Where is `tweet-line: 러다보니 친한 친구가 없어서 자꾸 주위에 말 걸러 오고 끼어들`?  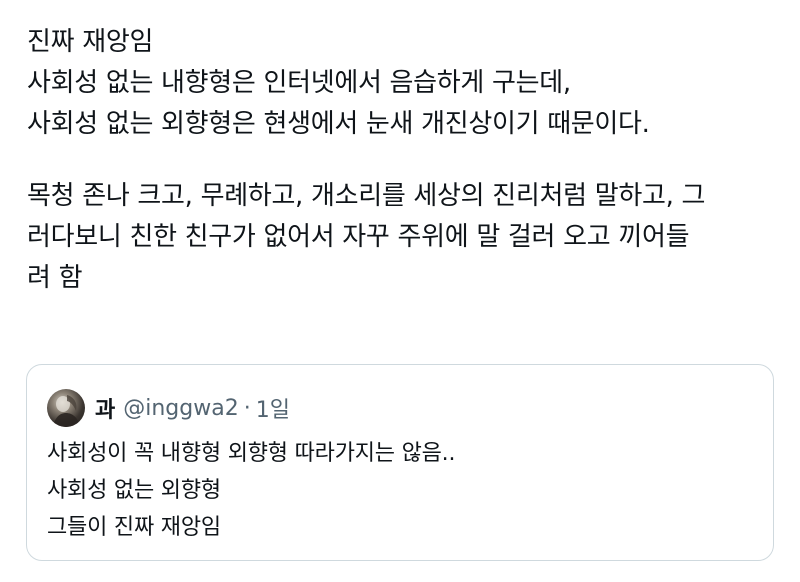 tweet-line: 러다보니 친한 친구가 없어서 자꾸 주위에 말 걸러 오고 끼어들 is located at coordinates (358, 237).